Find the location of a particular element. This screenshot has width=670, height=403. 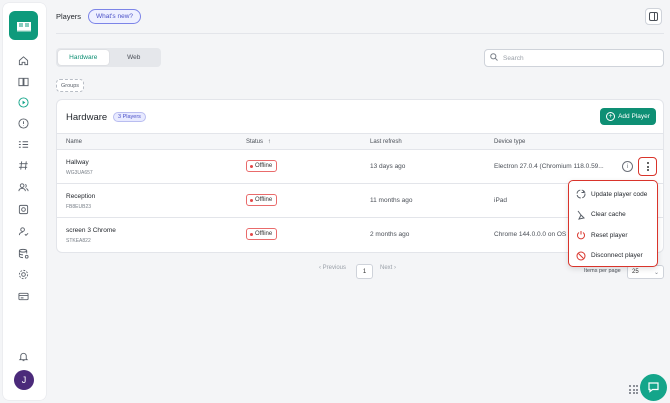

apps-grid-icon is located at coordinates (633, 389).